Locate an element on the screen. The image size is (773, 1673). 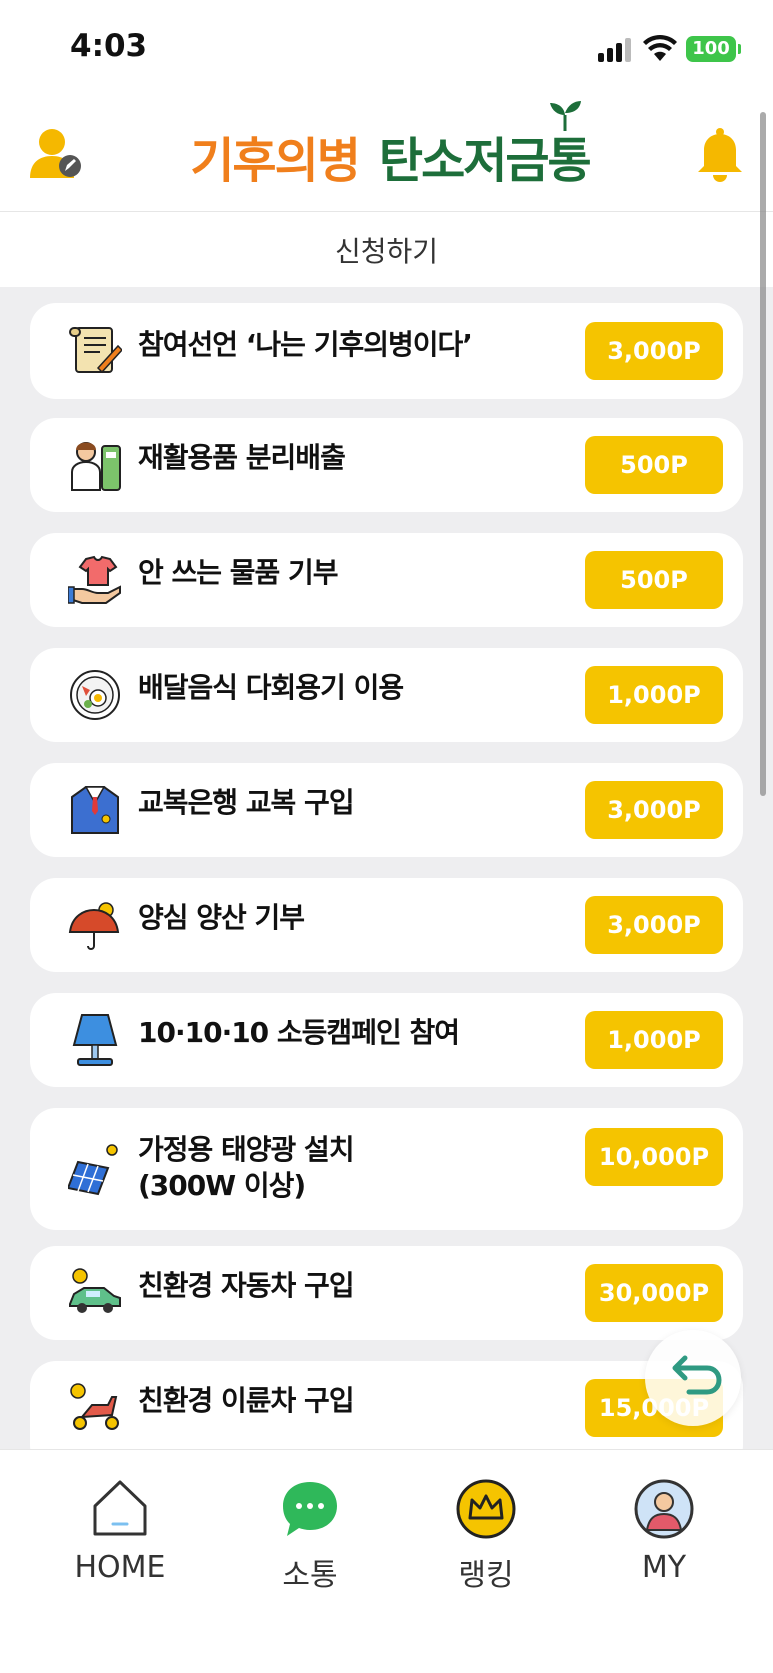
list-item: 친환경 자동차 구입 30,000P is located at coordinates (386, 1293).